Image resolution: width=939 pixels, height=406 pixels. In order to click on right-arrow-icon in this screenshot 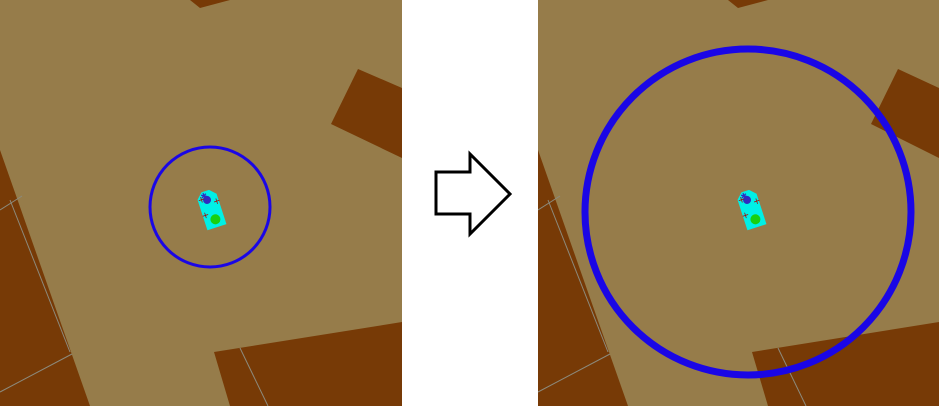, I will do `click(473, 194)`.